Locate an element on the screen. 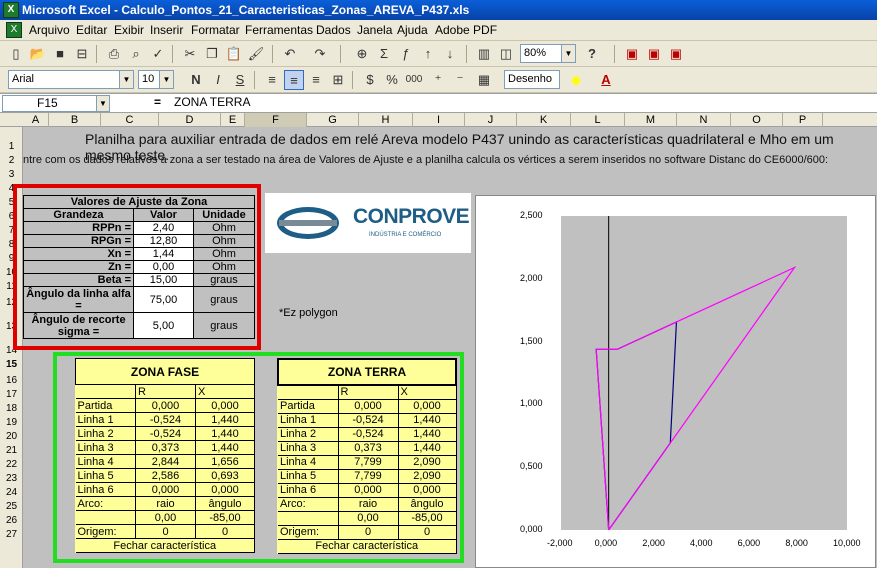 The image size is (877, 568). column-header-k: K is located at coordinates (544, 120).